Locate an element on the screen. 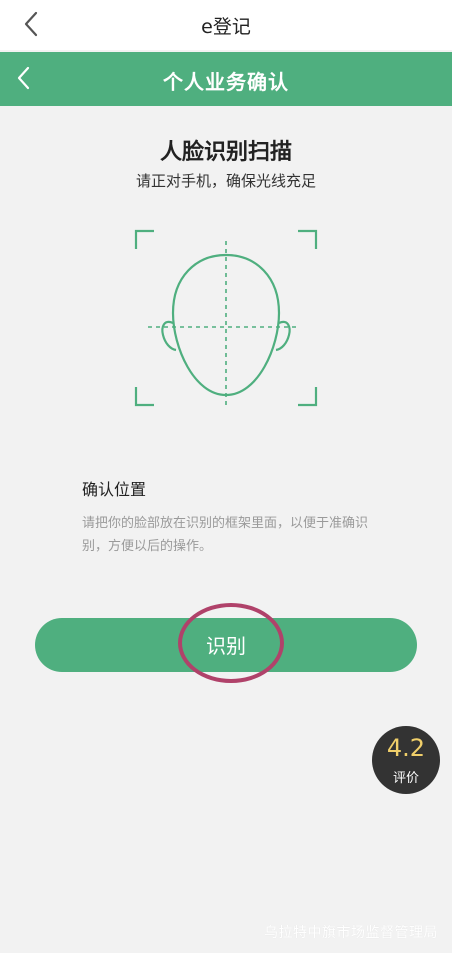 This screenshot has height=953, width=452. face-scan-frame is located at coordinates (226, 319).